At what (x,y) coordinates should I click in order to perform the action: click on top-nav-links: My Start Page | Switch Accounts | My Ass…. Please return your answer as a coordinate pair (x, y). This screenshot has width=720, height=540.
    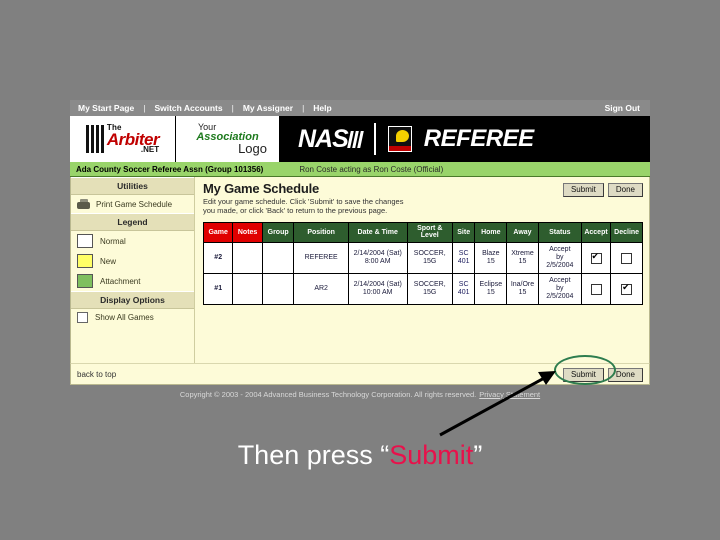
    Looking at the image, I should click on (340, 108).